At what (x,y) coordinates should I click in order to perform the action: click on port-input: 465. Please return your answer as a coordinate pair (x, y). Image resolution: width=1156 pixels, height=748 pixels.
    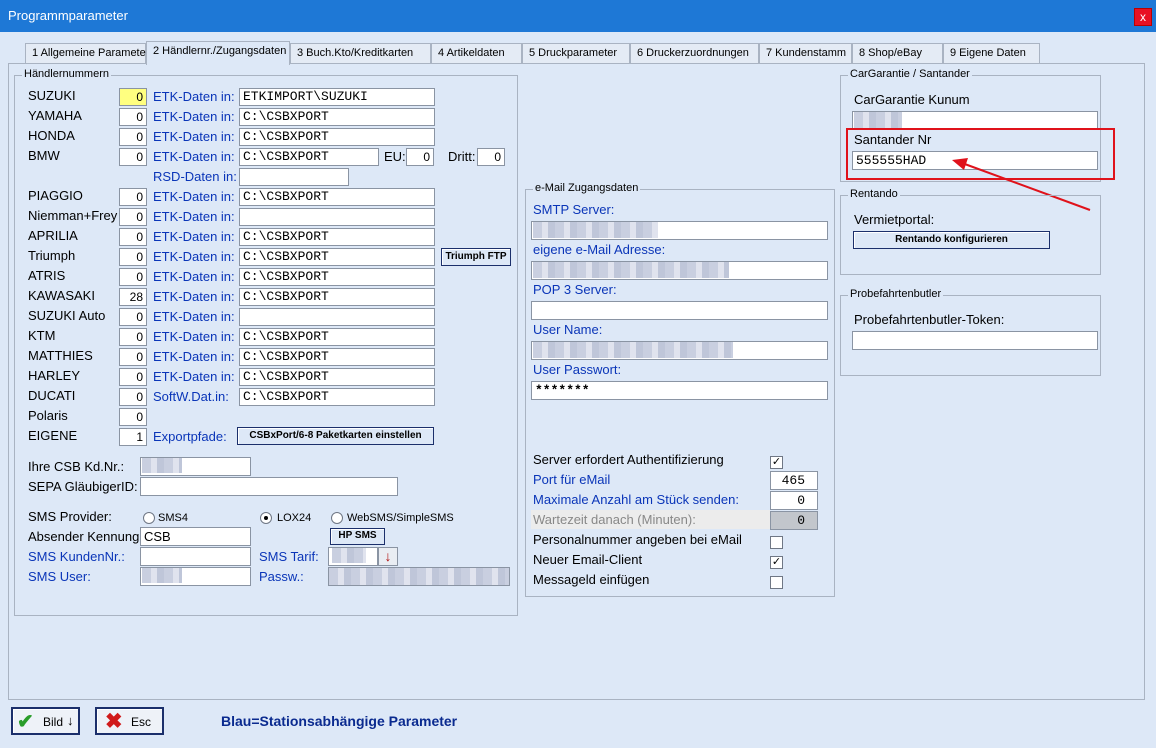
    Looking at the image, I should click on (794, 480).